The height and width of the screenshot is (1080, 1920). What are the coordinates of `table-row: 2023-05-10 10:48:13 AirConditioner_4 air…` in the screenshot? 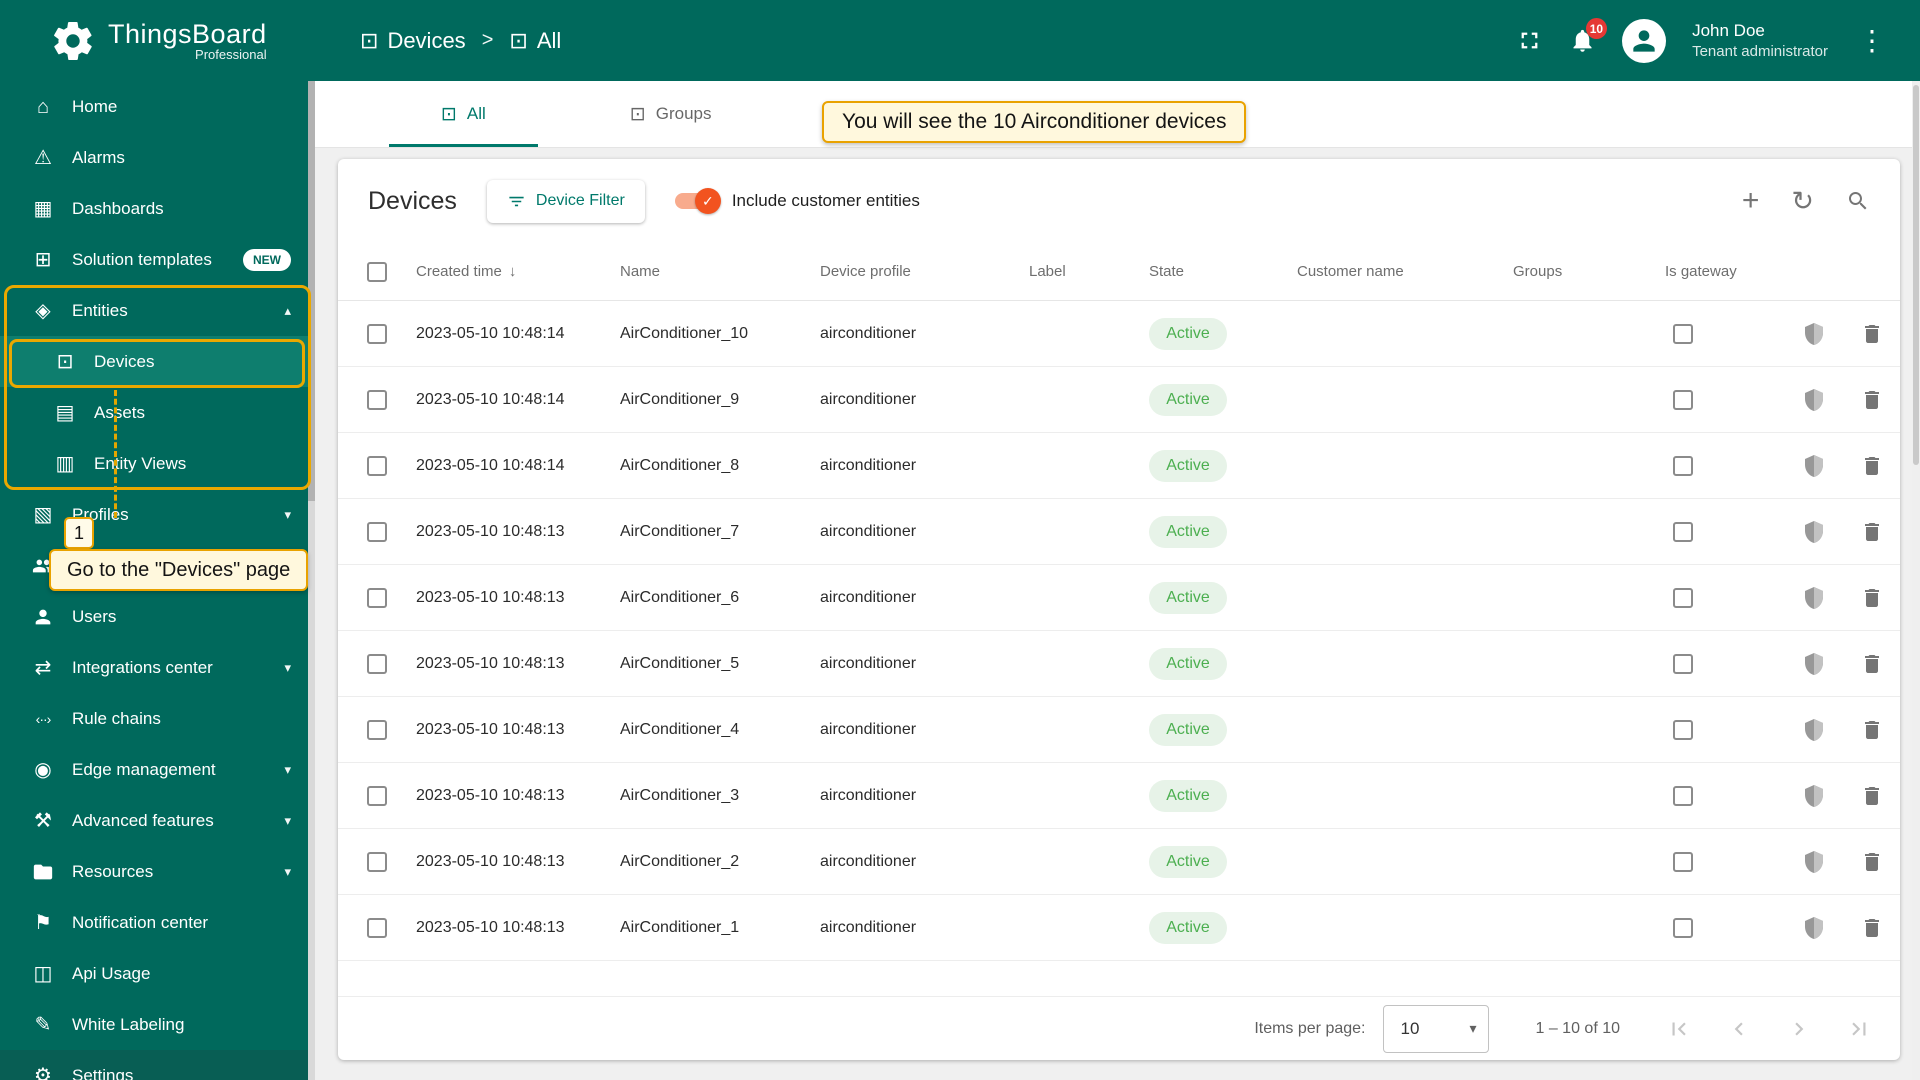 It's located at (1119, 730).